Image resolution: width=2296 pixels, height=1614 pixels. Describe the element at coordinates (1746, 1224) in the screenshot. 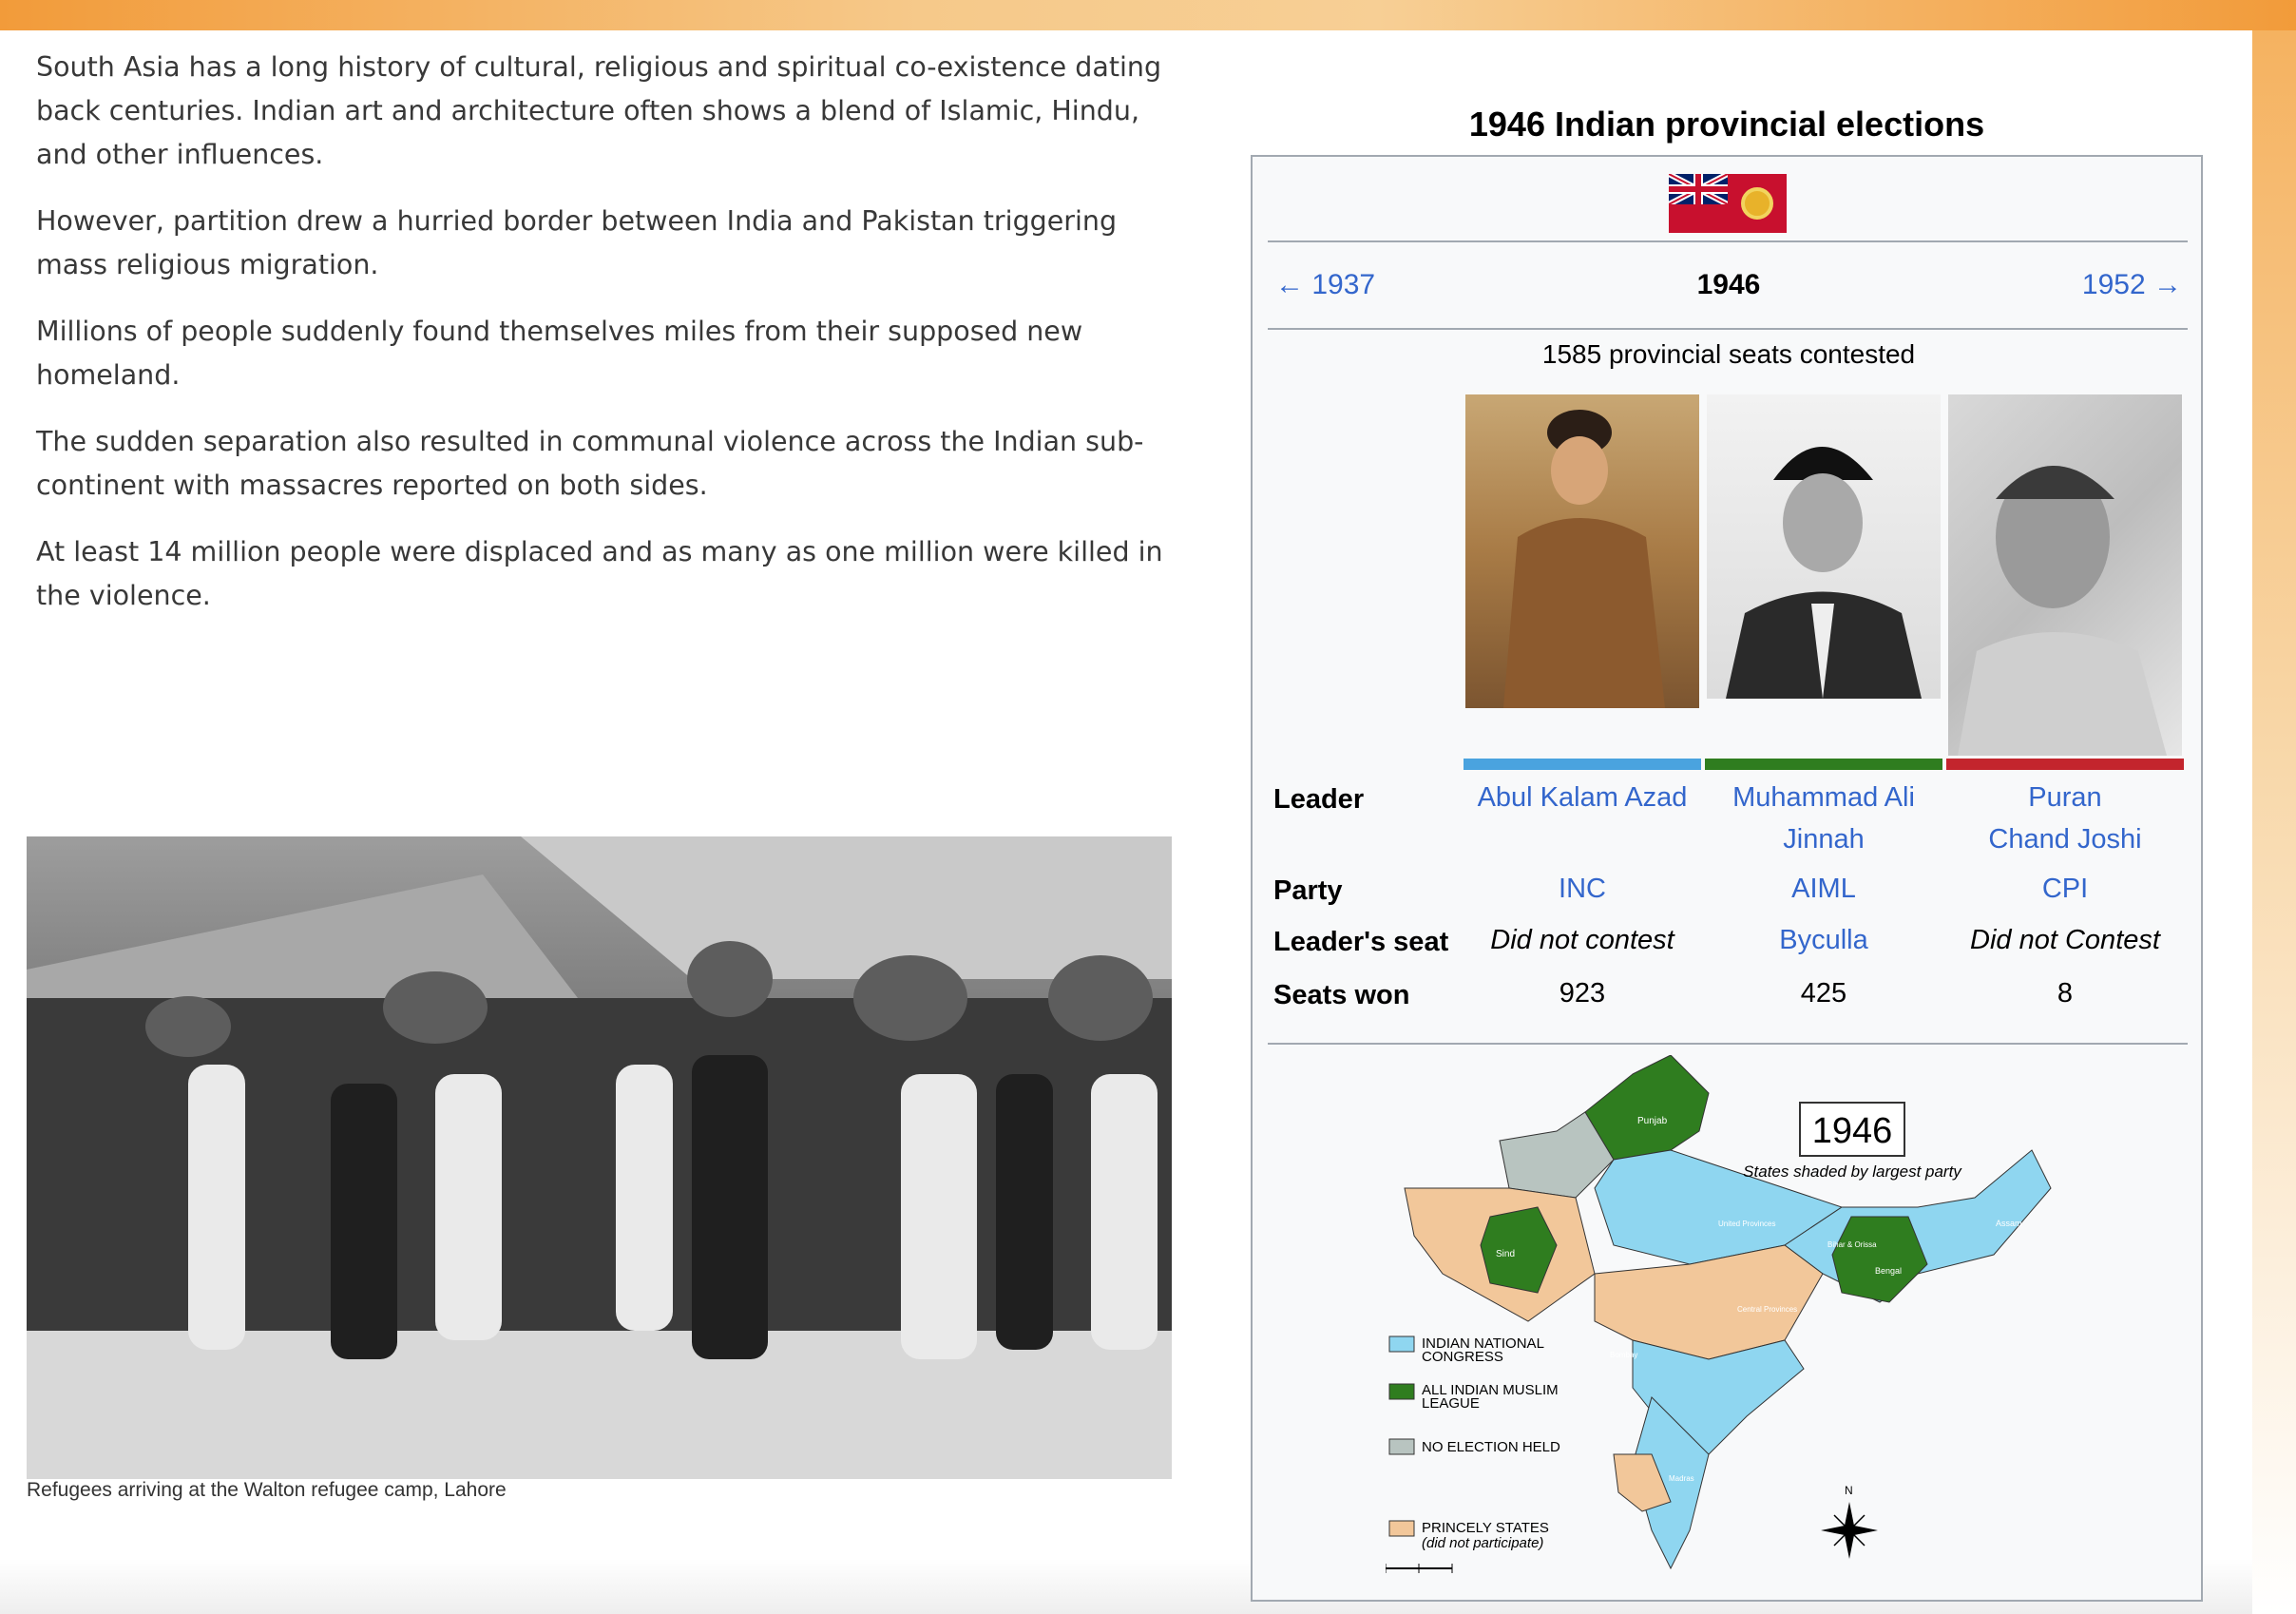

I see `region-label: United Provinces` at that location.